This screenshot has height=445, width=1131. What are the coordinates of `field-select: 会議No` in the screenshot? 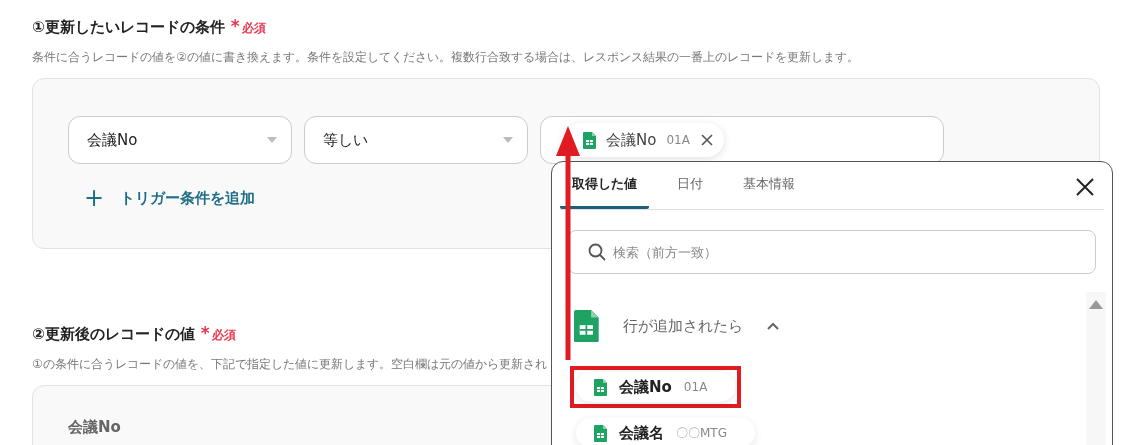 It's located at (180, 140).